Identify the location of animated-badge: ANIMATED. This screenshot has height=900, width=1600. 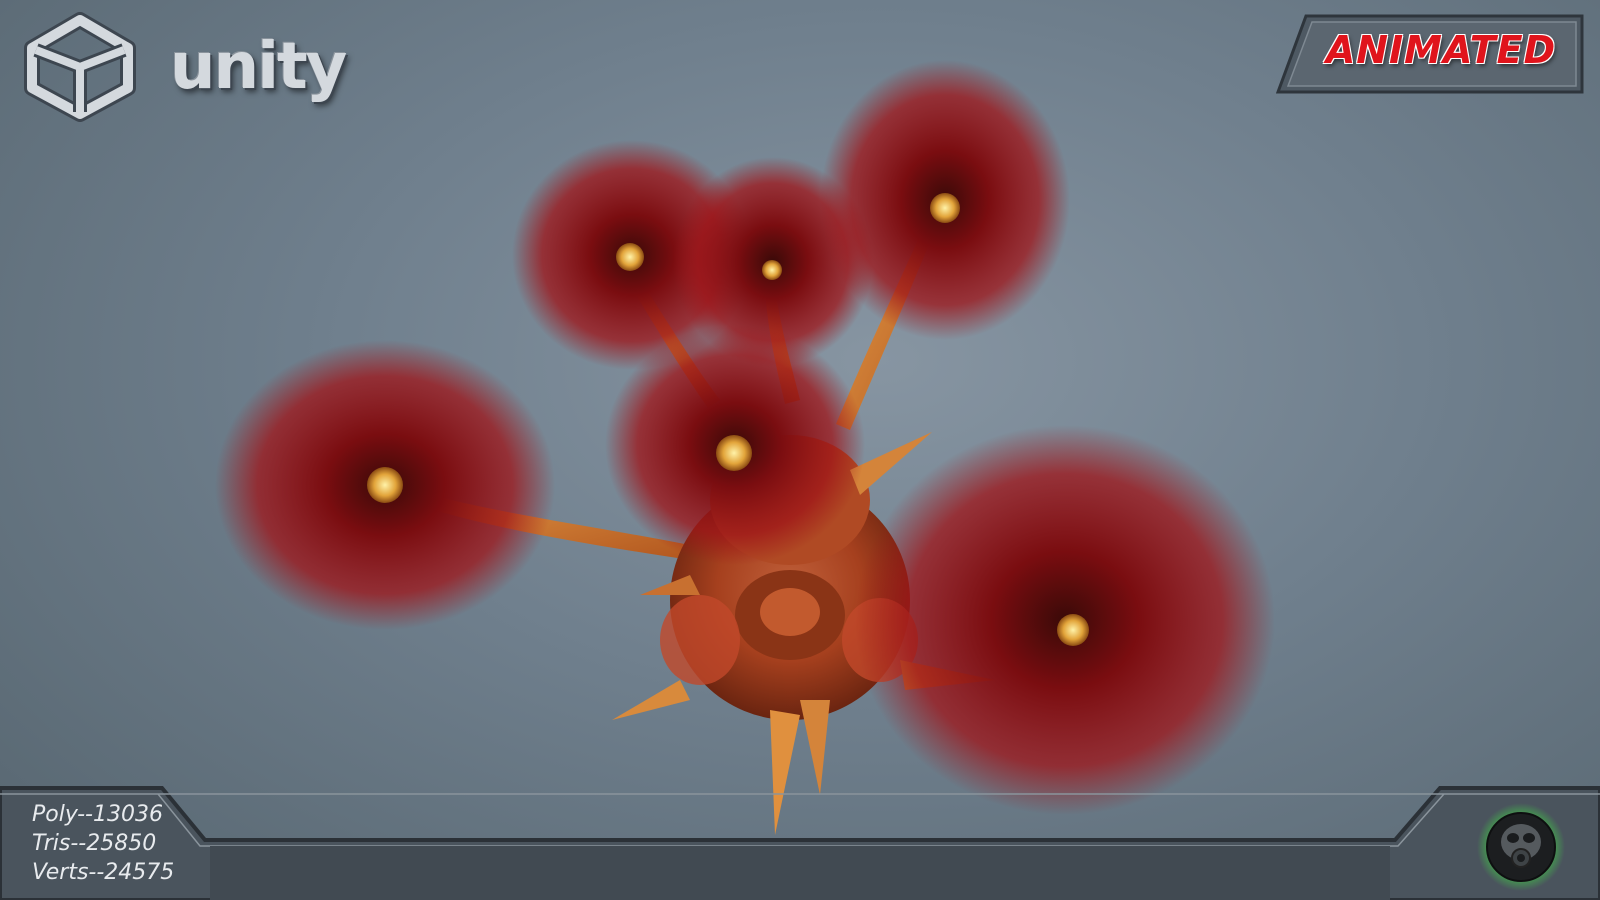
(1430, 54).